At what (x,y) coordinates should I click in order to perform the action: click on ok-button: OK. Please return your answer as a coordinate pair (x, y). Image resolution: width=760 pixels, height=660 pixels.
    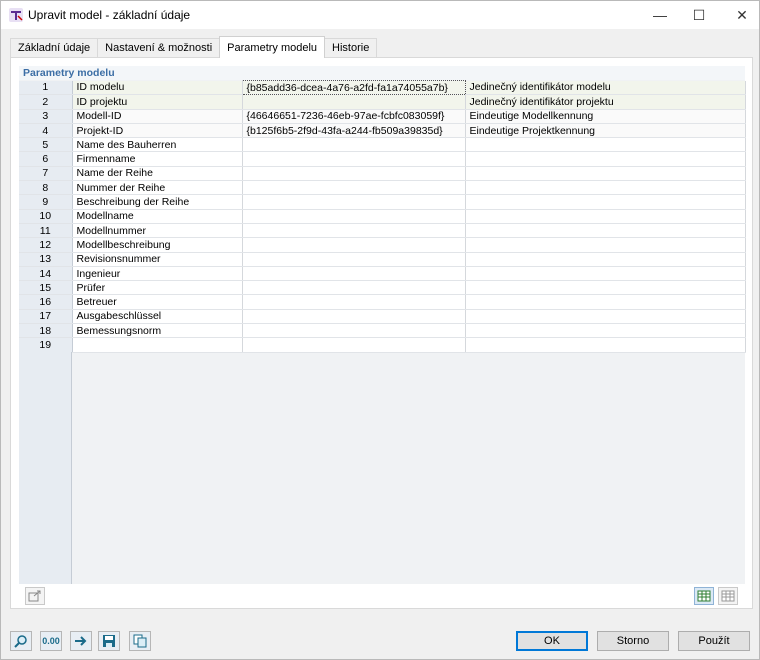
    Looking at the image, I should click on (552, 641).